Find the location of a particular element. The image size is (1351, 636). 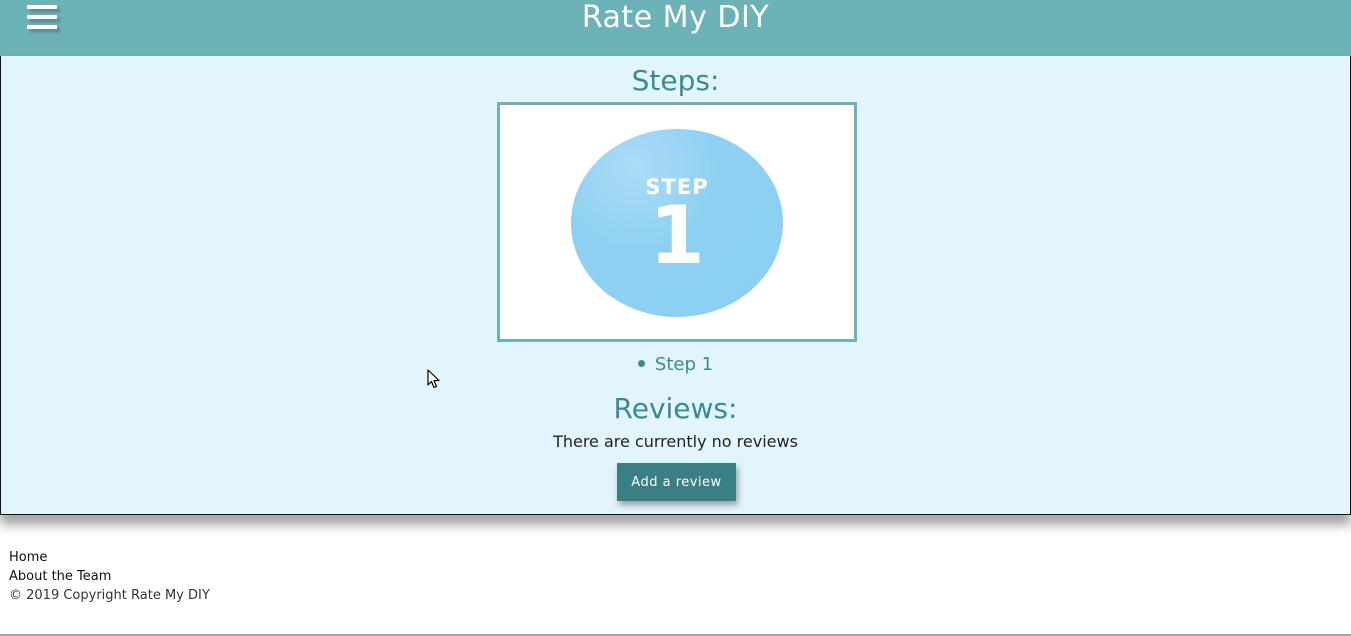

add-review-button: Add a review is located at coordinates (676, 482).